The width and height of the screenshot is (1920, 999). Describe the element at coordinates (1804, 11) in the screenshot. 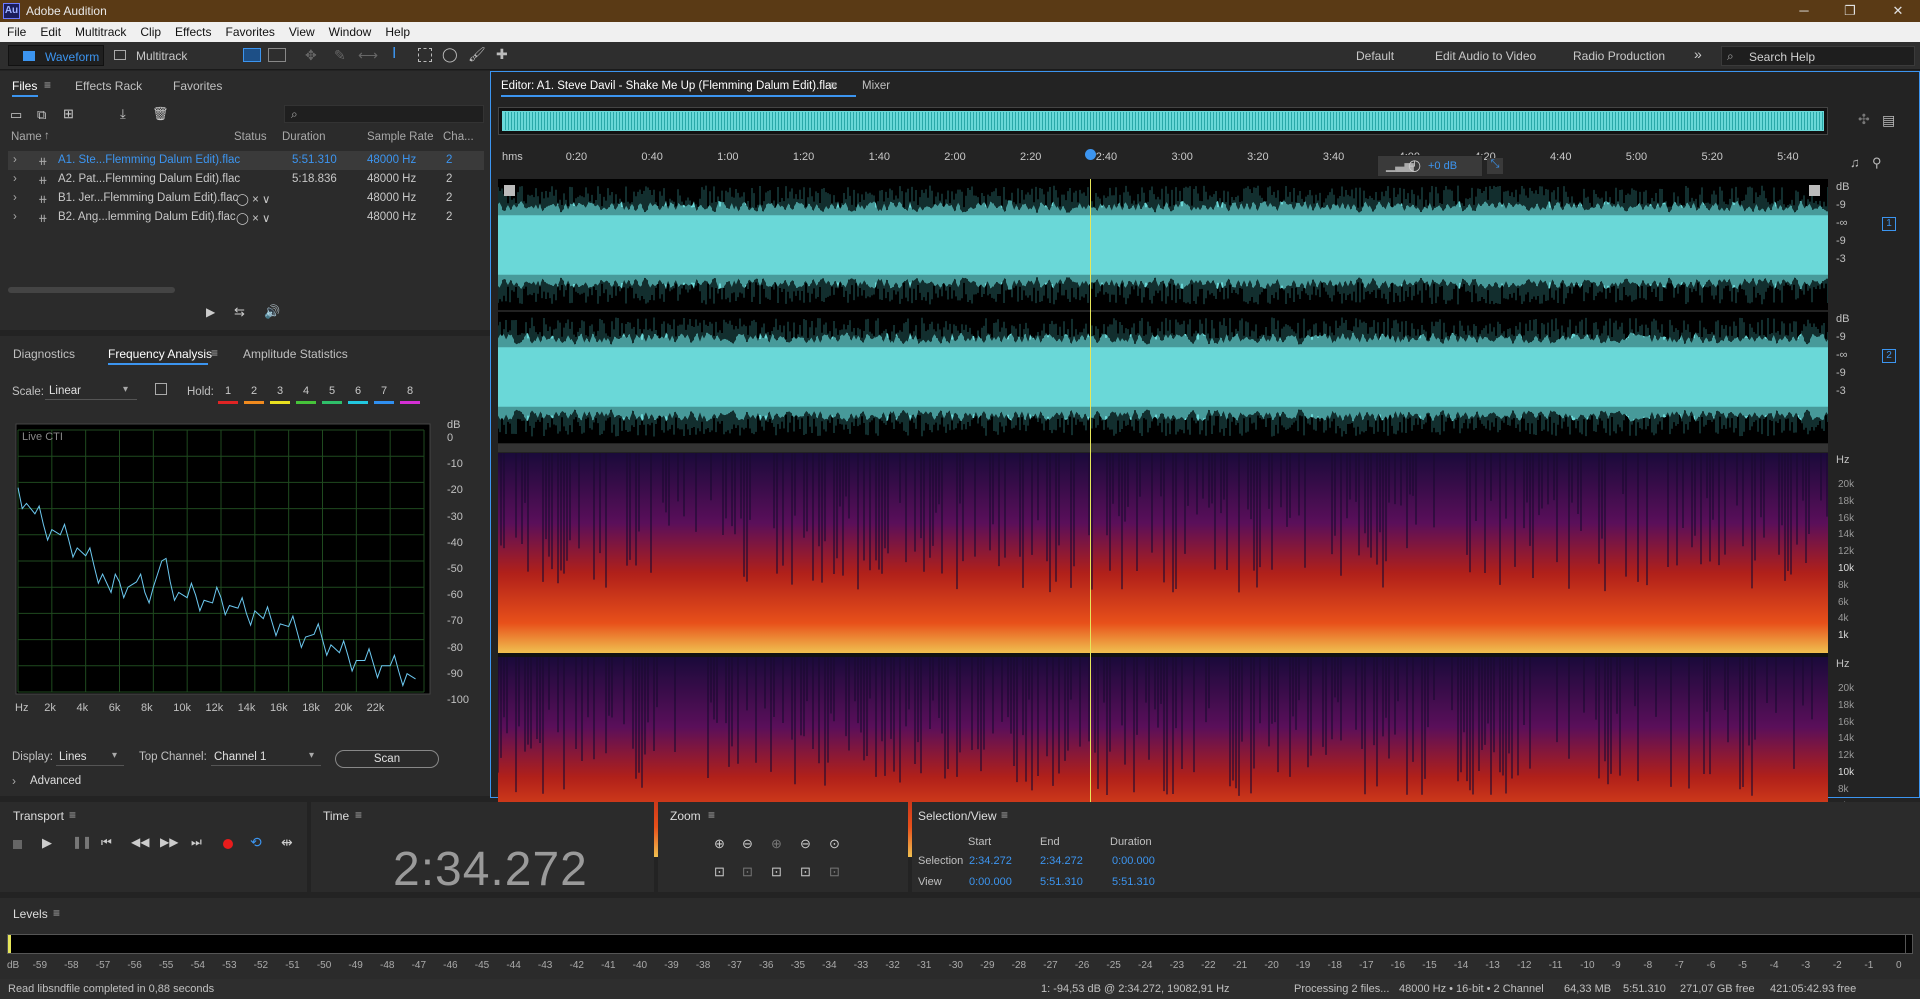

I see `minimize-icon: ─` at that location.